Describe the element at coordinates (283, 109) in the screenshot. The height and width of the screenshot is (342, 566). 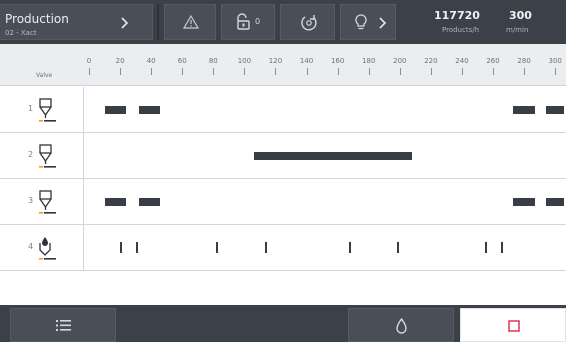
I see `valve-row-1: 1` at that location.